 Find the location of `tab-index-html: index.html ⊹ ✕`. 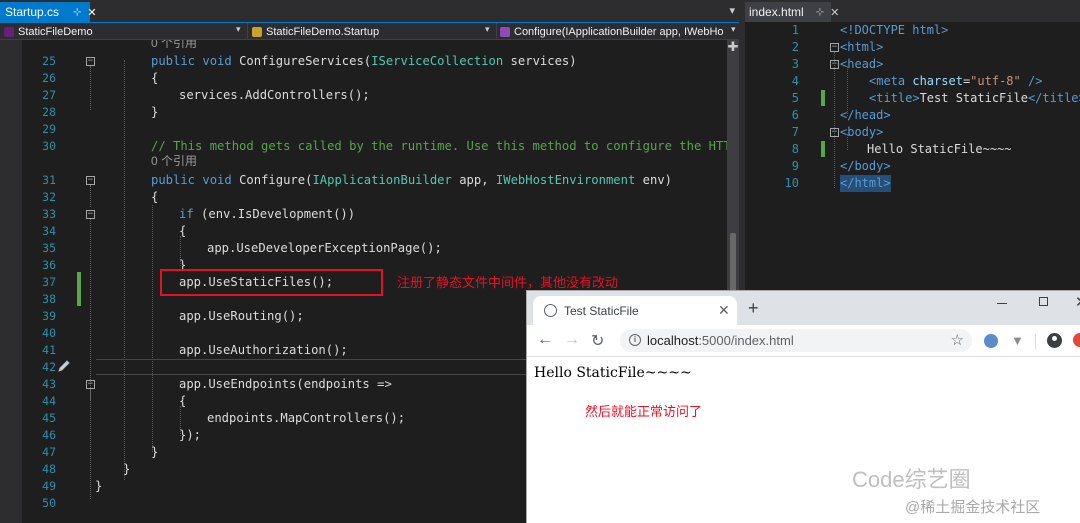

tab-index-html: index.html ⊹ ✕ is located at coordinates (792, 12).